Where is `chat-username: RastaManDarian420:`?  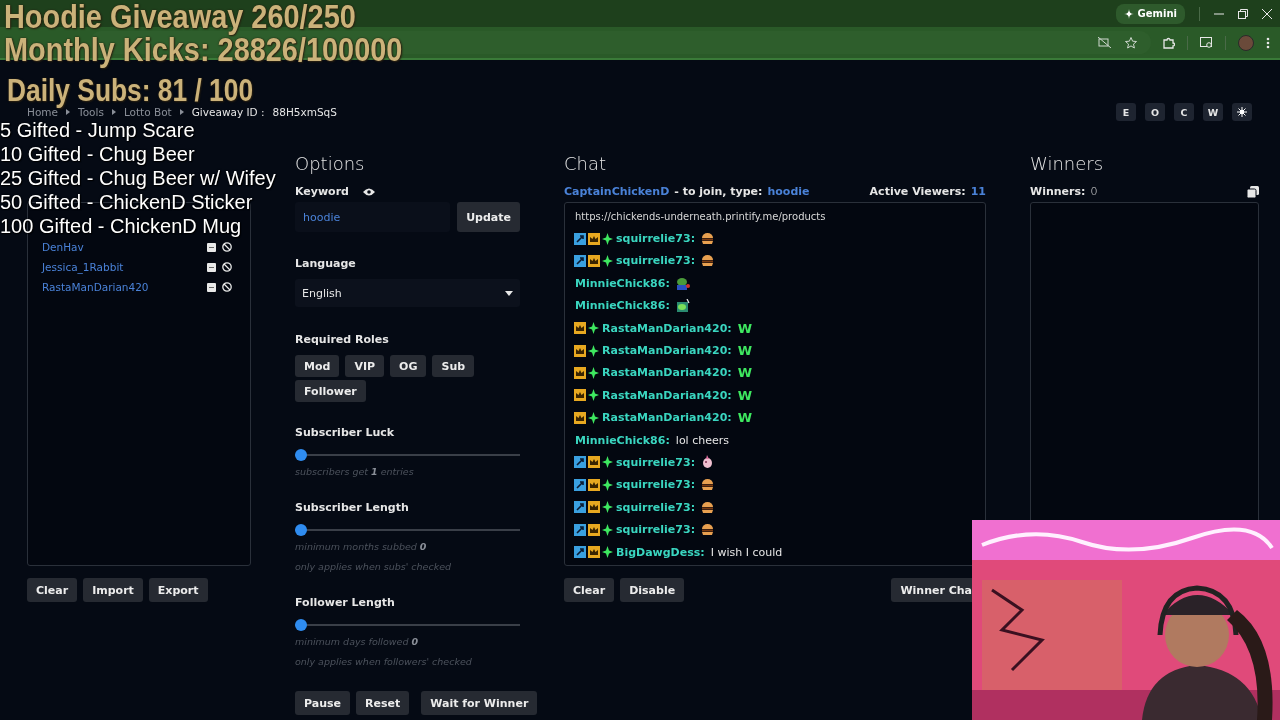
chat-username: RastaManDarian420: is located at coordinates (667, 351).